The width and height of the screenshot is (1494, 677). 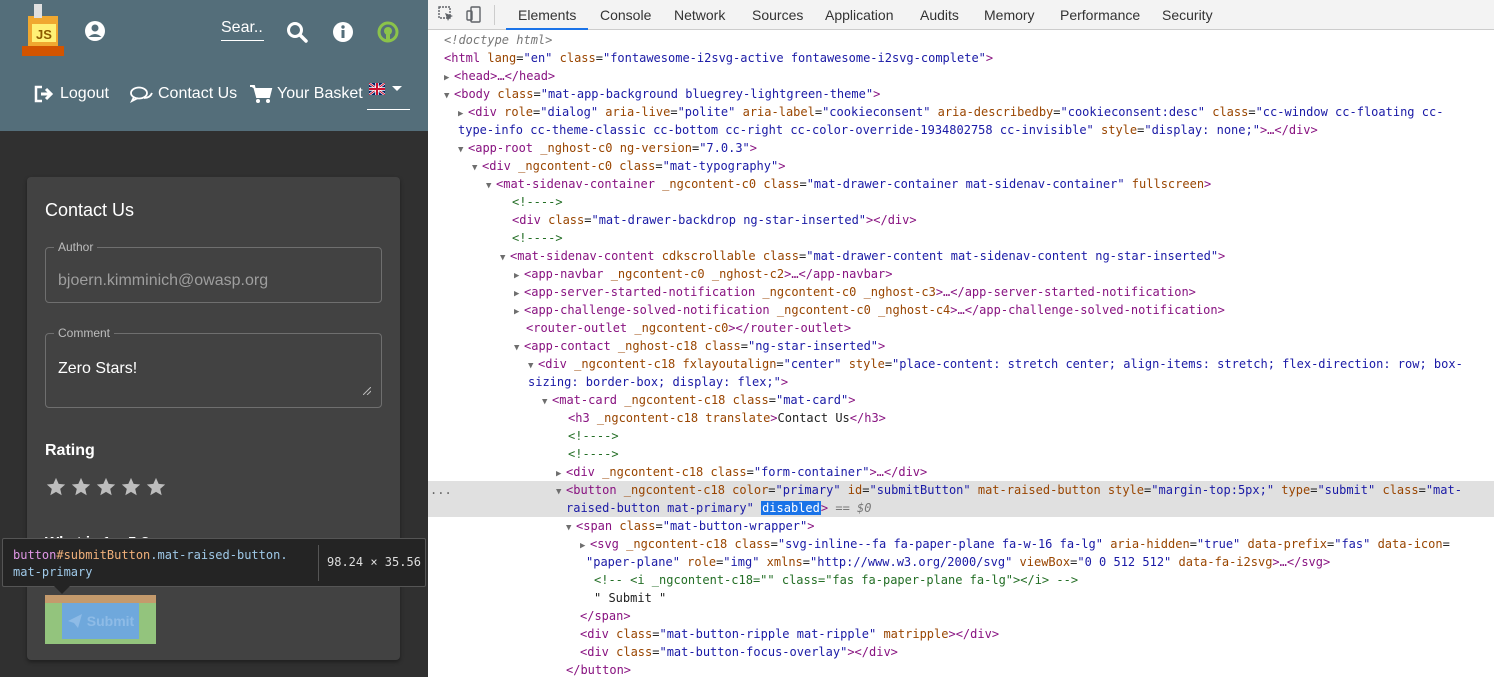 What do you see at coordinates (625, 15) in the screenshot?
I see `tab-console: Console` at bounding box center [625, 15].